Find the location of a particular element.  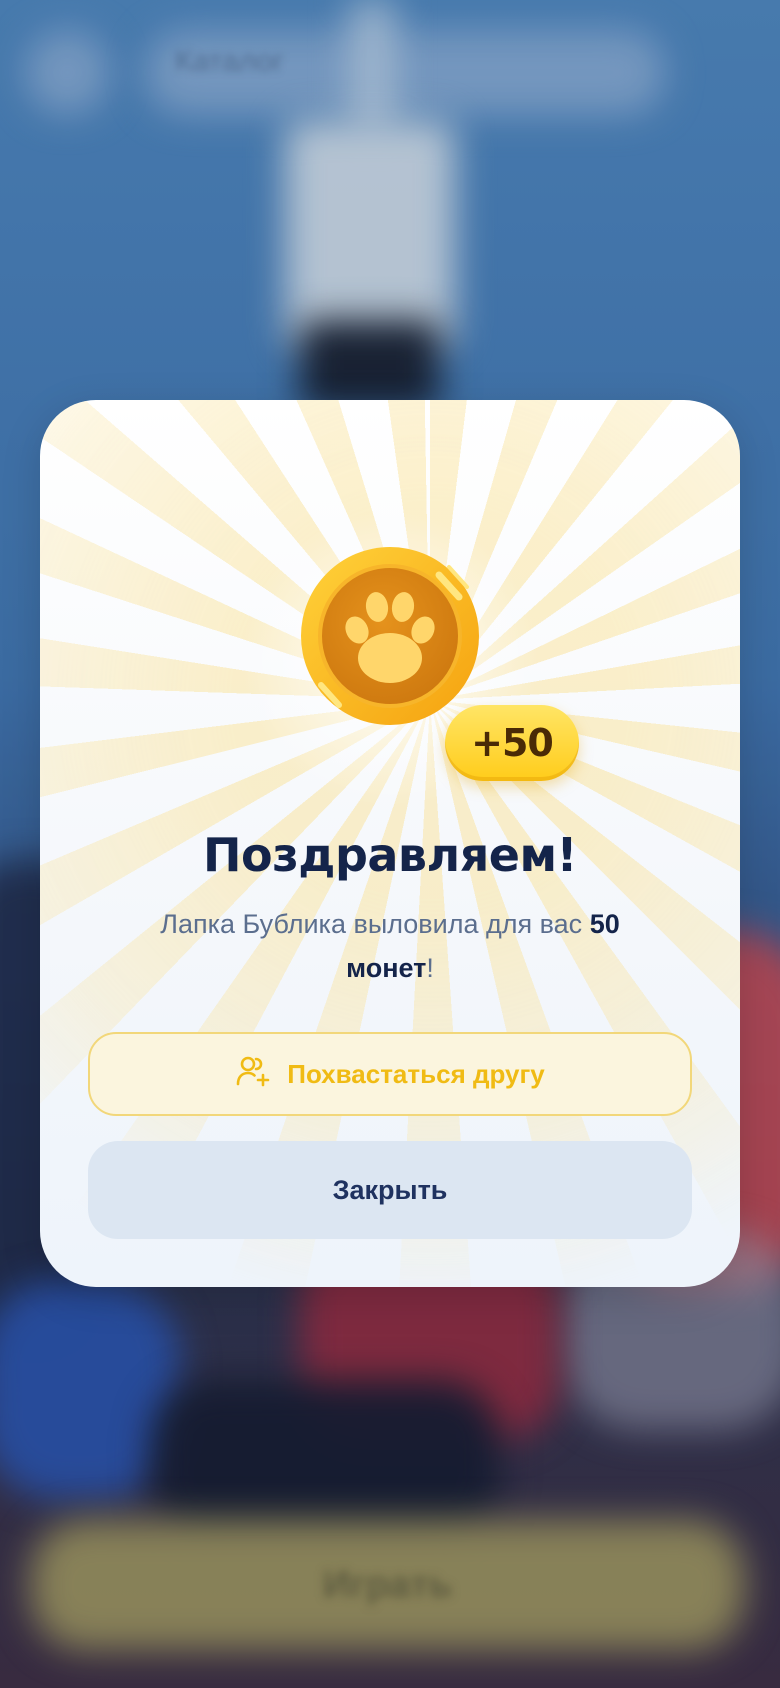

modal-message: Лапка Бублика выловила для вас 50 монет! is located at coordinates (390, 946).